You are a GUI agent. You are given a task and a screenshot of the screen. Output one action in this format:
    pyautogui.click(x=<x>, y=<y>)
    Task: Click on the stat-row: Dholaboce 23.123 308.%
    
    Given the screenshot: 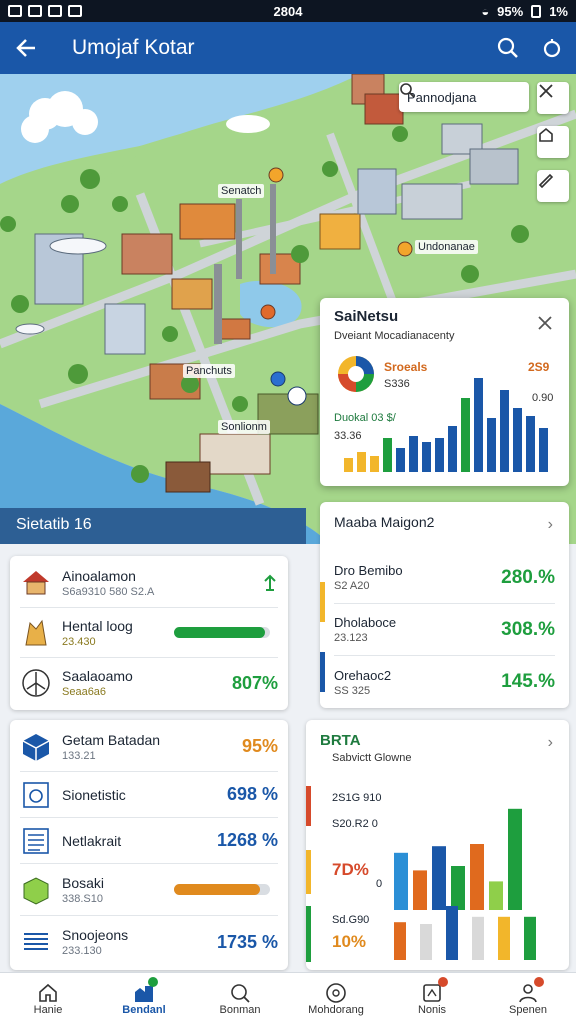 What is the action you would take?
    pyautogui.click(x=444, y=630)
    